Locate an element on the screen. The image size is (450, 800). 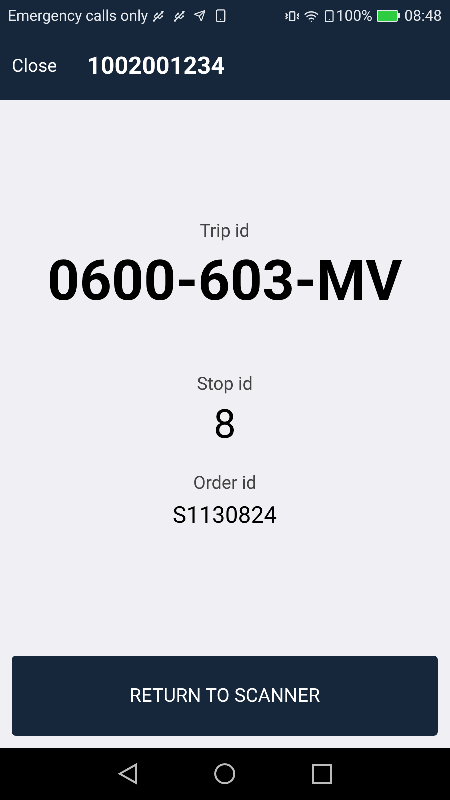
field-value: 0600-603-MV is located at coordinates (225, 281).